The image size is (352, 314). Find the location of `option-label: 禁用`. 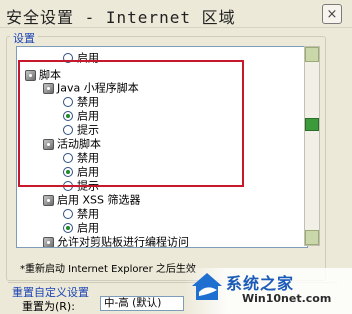

option-label: 禁用 is located at coordinates (88, 214).